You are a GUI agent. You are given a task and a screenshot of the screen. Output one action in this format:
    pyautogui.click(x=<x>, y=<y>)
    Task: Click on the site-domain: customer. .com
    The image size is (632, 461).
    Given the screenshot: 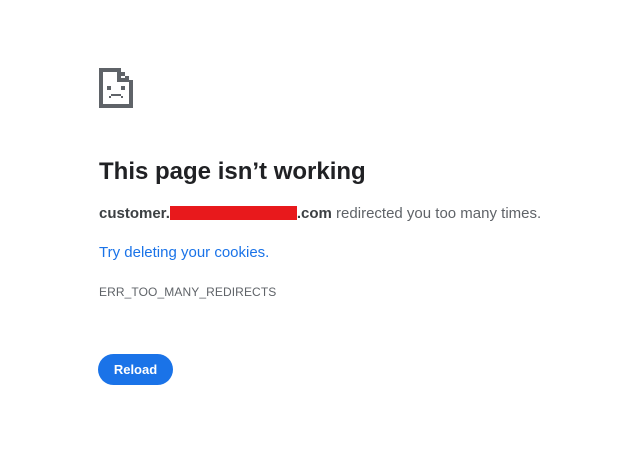 What is the action you would take?
    pyautogui.click(x=215, y=213)
    